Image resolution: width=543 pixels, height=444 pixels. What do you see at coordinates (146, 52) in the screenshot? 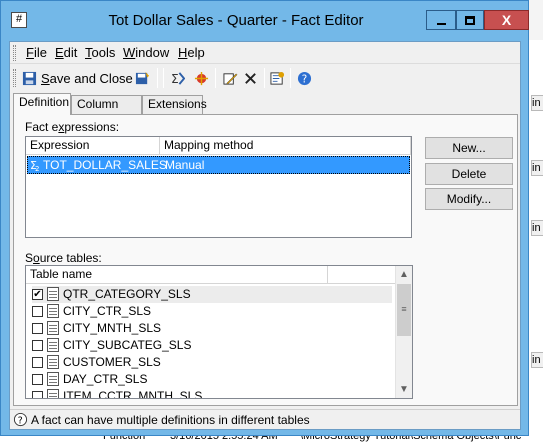
I see `menu-window: Window` at bounding box center [146, 52].